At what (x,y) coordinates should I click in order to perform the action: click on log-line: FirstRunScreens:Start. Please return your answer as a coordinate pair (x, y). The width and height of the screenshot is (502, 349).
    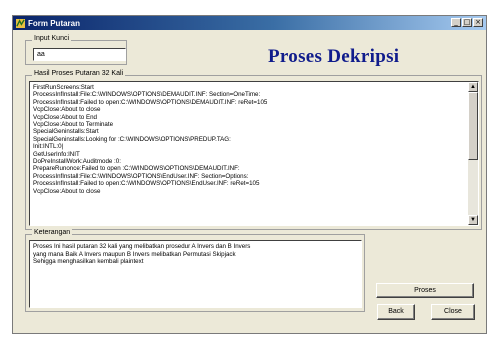
    Looking at the image, I should click on (63, 87).